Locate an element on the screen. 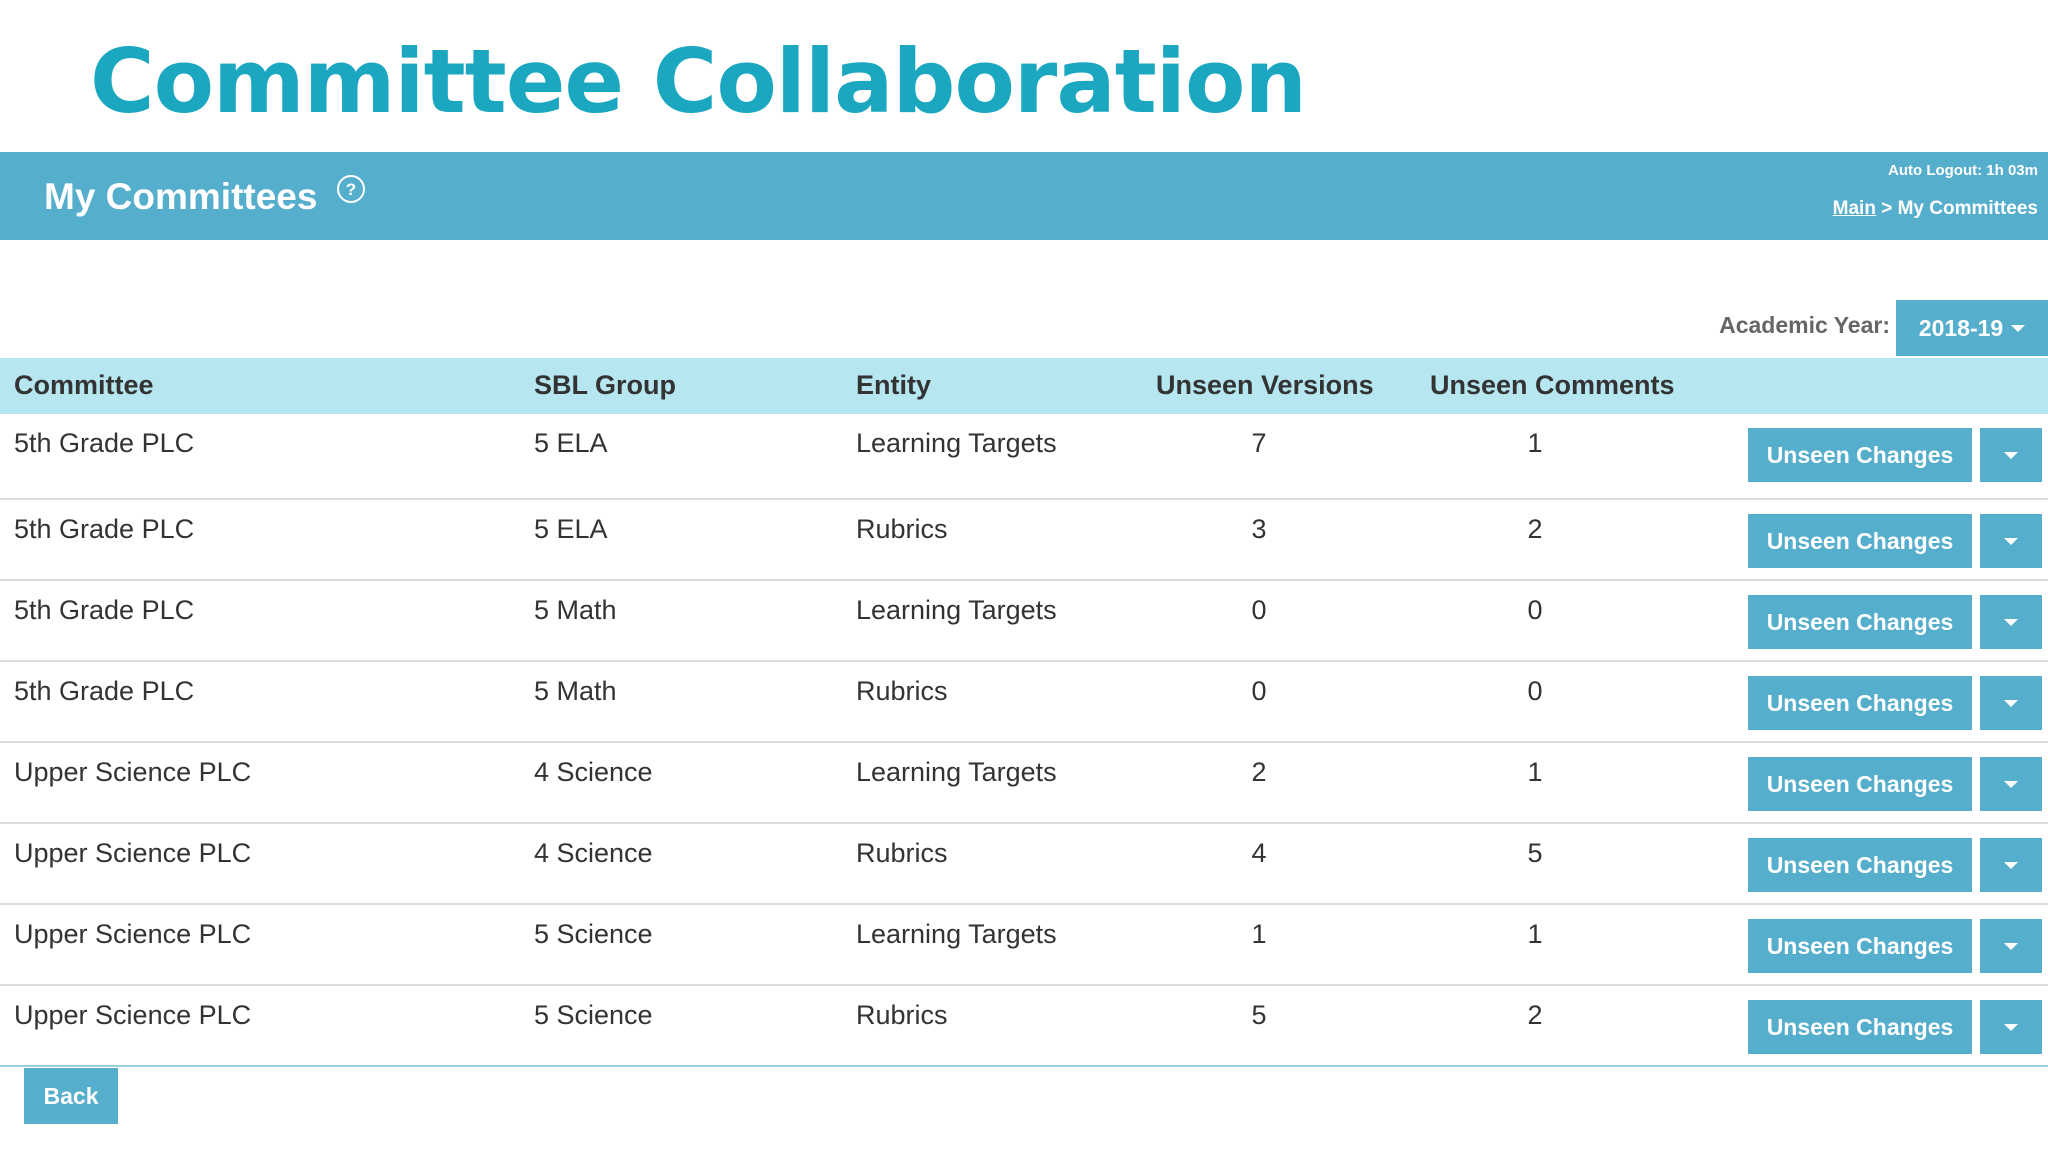 The height and width of the screenshot is (1152, 2048). unseen-versions-cell: 1 is located at coordinates (1259, 934).